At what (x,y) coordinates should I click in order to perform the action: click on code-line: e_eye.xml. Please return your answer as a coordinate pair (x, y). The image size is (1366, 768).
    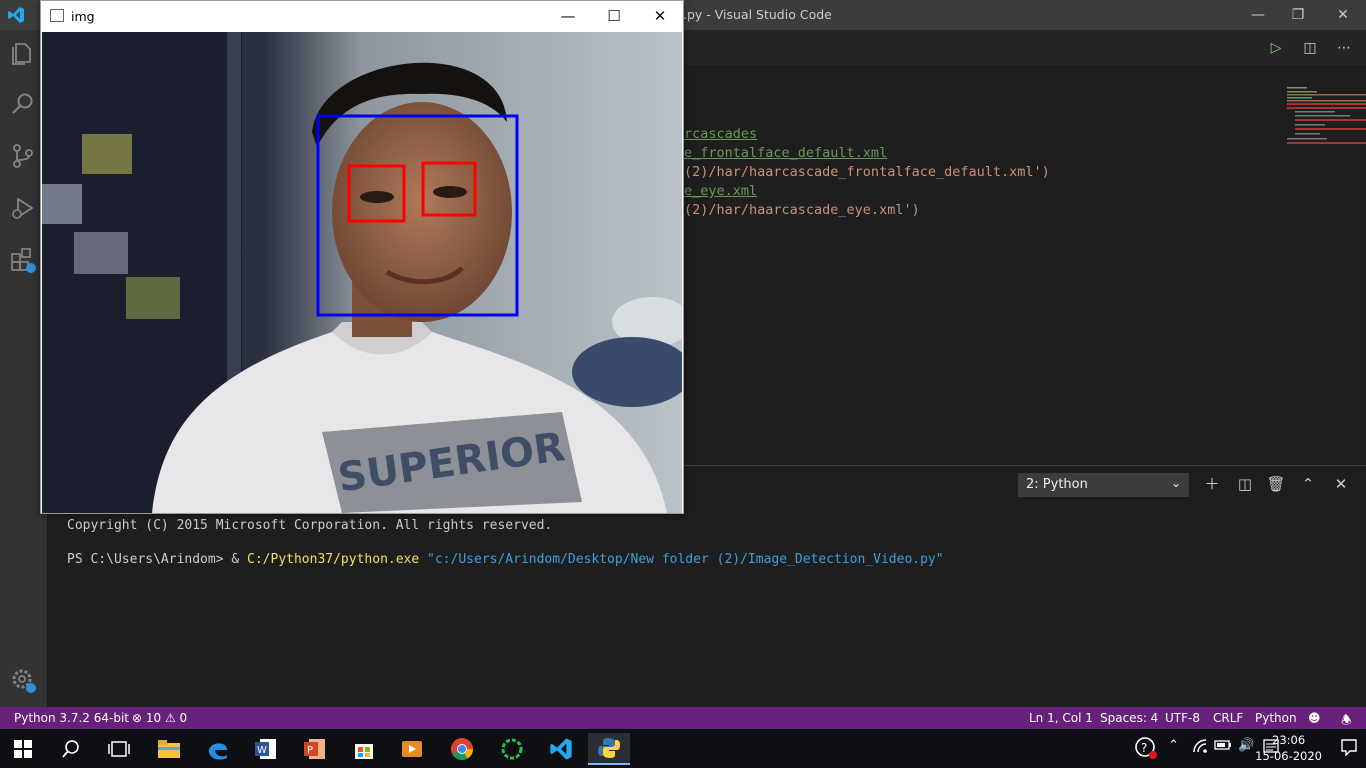
    Looking at the image, I should click on (721, 191).